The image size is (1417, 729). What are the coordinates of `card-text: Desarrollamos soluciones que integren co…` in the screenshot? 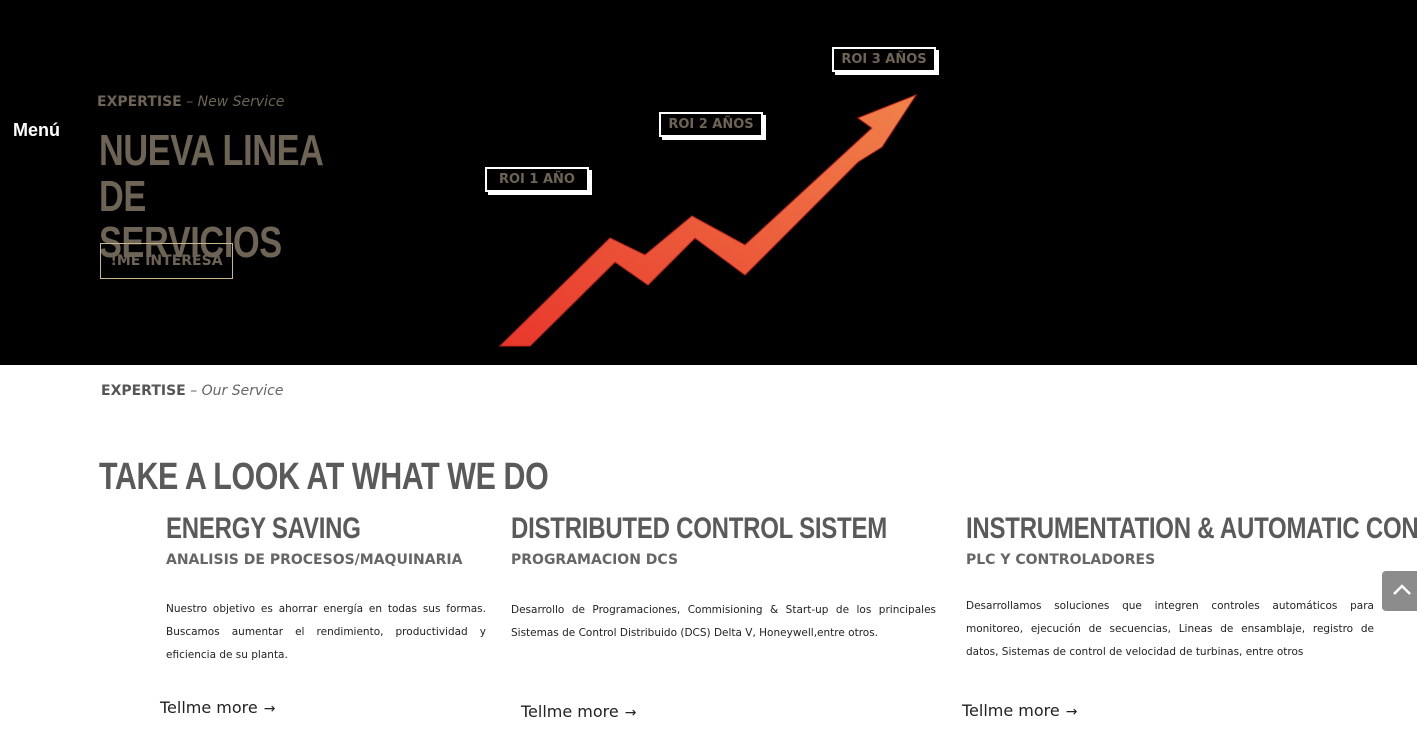 It's located at (1170, 629).